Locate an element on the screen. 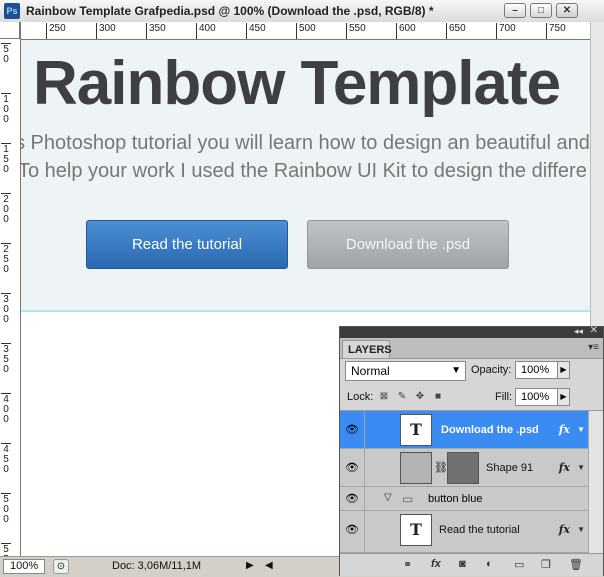 The height and width of the screenshot is (577, 604). status-menu-arrow-icon: ▶ is located at coordinates (250, 565).